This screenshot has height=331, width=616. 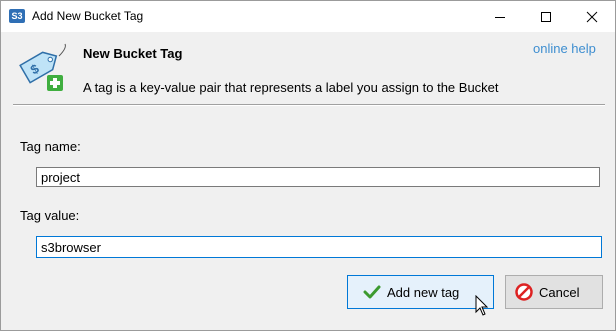 I want to click on online-help-link: online help, so click(x=564, y=48).